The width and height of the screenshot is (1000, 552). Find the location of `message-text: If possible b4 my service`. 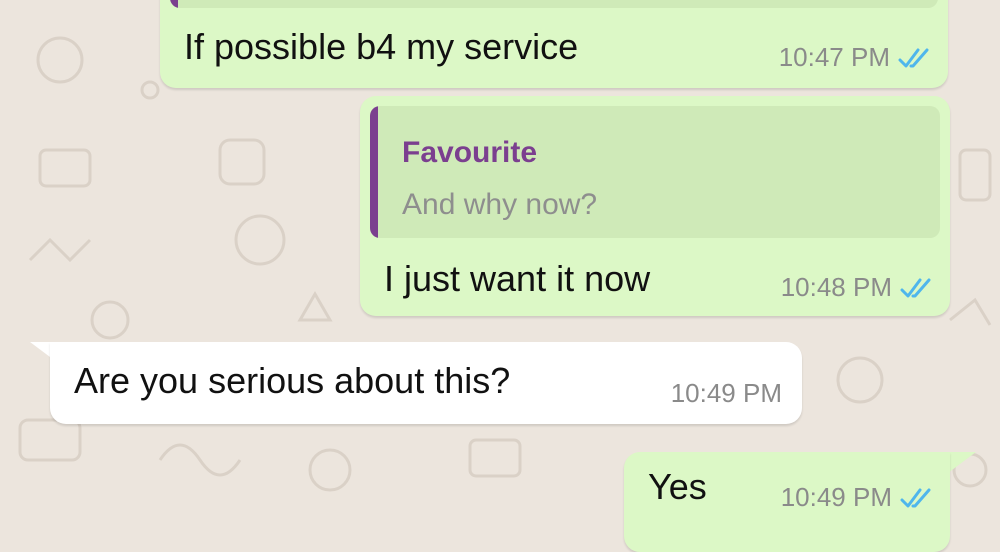

message-text: If possible b4 my service is located at coordinates (381, 46).